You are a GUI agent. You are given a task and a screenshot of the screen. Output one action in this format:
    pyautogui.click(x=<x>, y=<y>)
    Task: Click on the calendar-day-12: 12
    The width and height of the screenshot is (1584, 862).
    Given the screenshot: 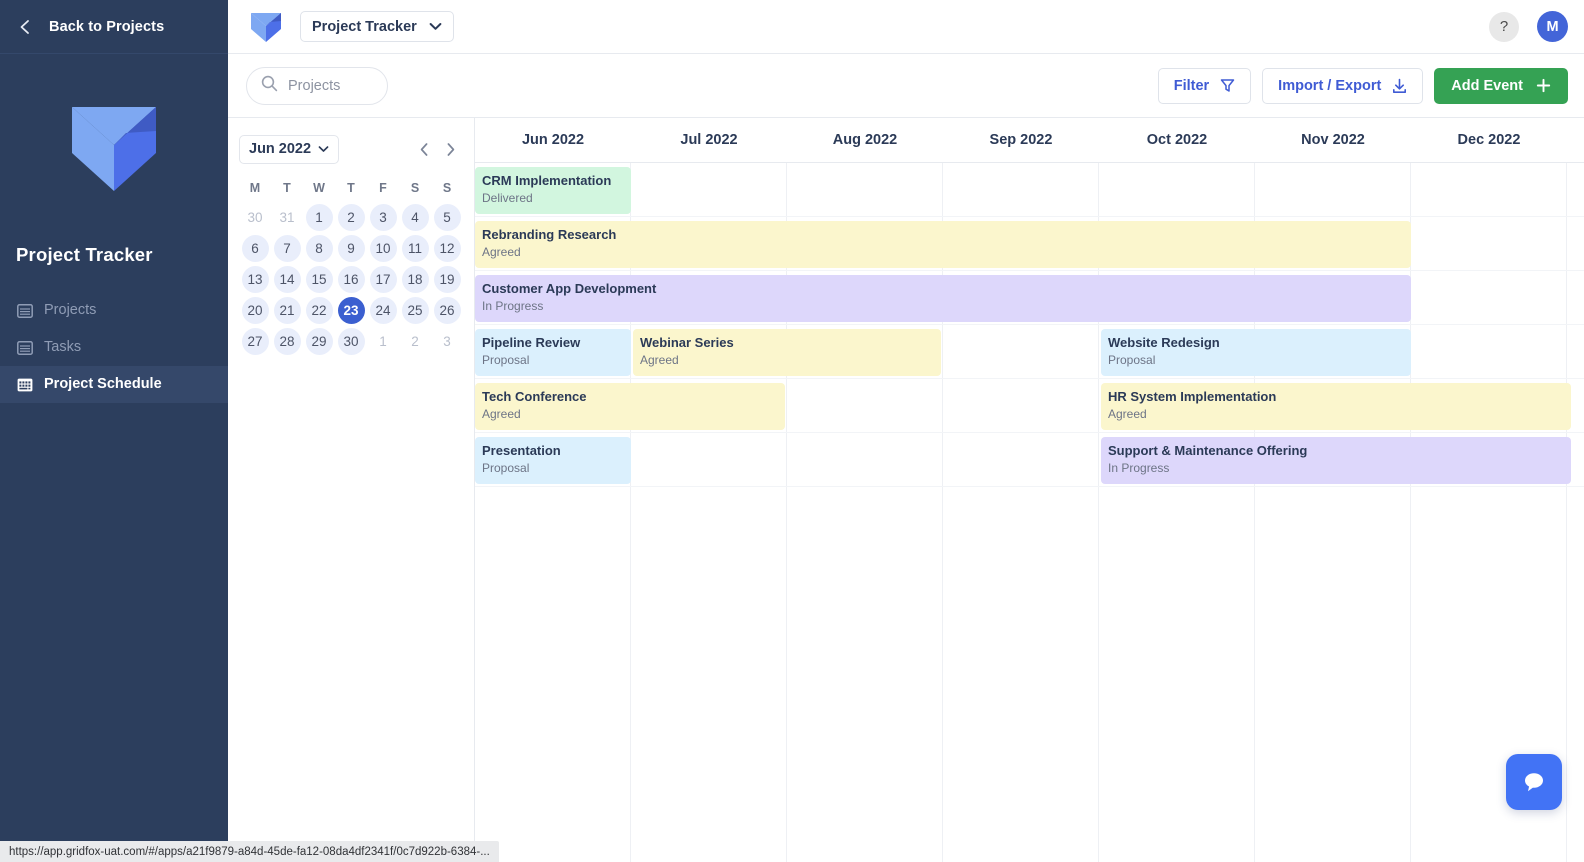 What is the action you would take?
    pyautogui.click(x=447, y=248)
    